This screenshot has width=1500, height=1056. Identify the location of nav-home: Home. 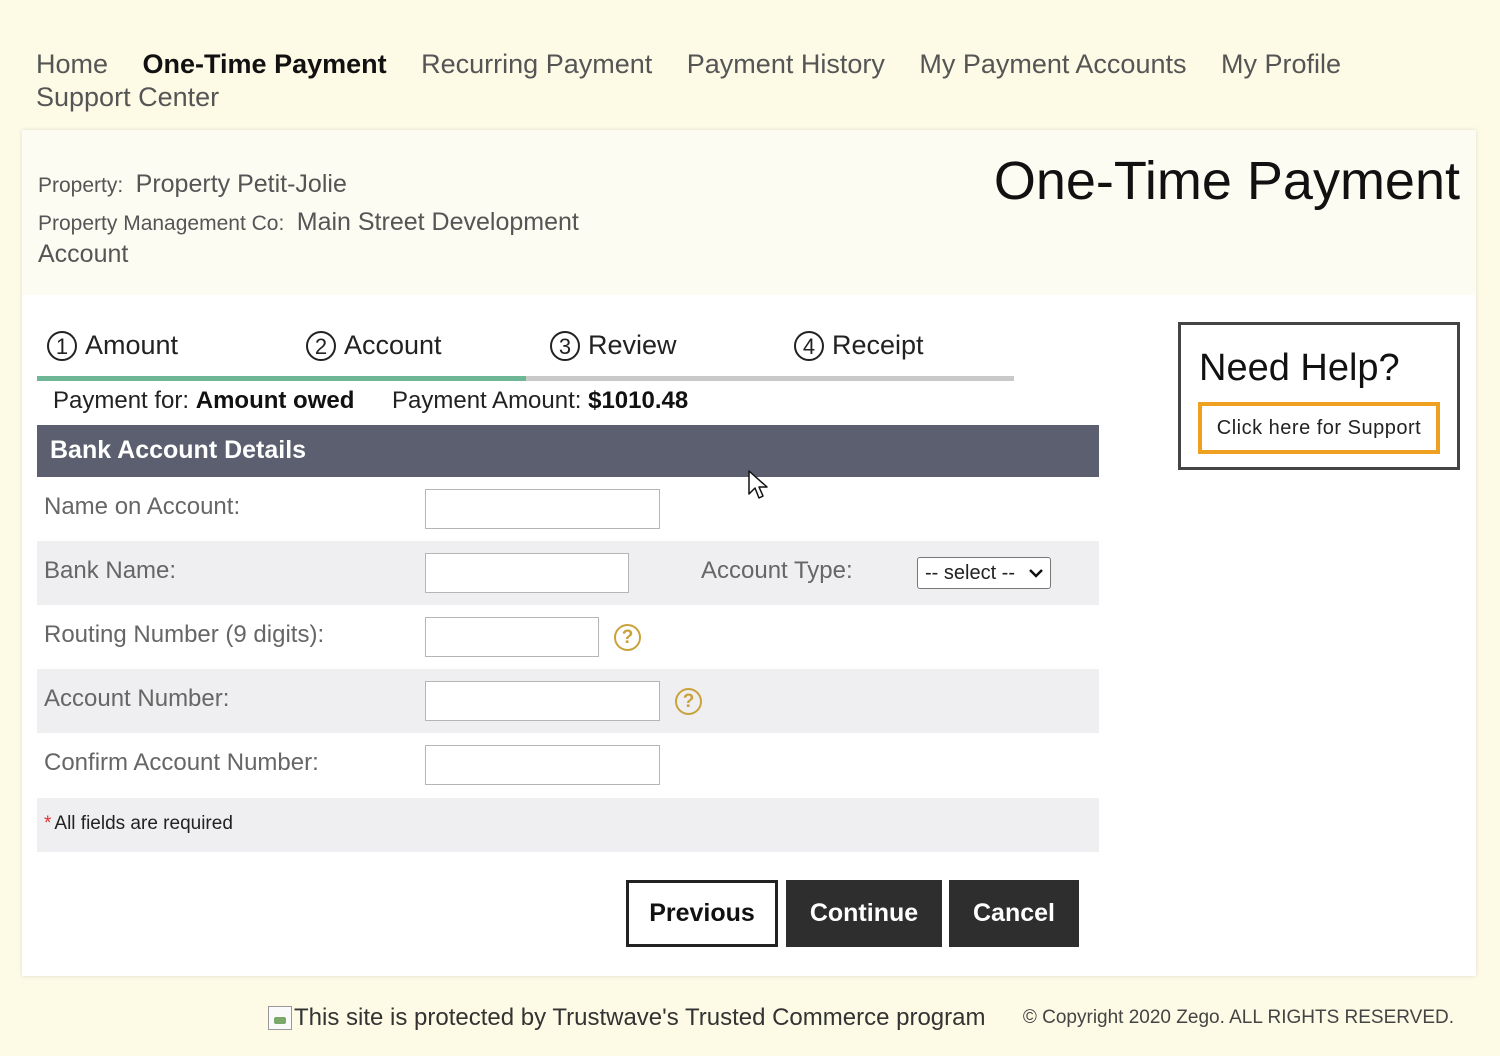
(72, 64).